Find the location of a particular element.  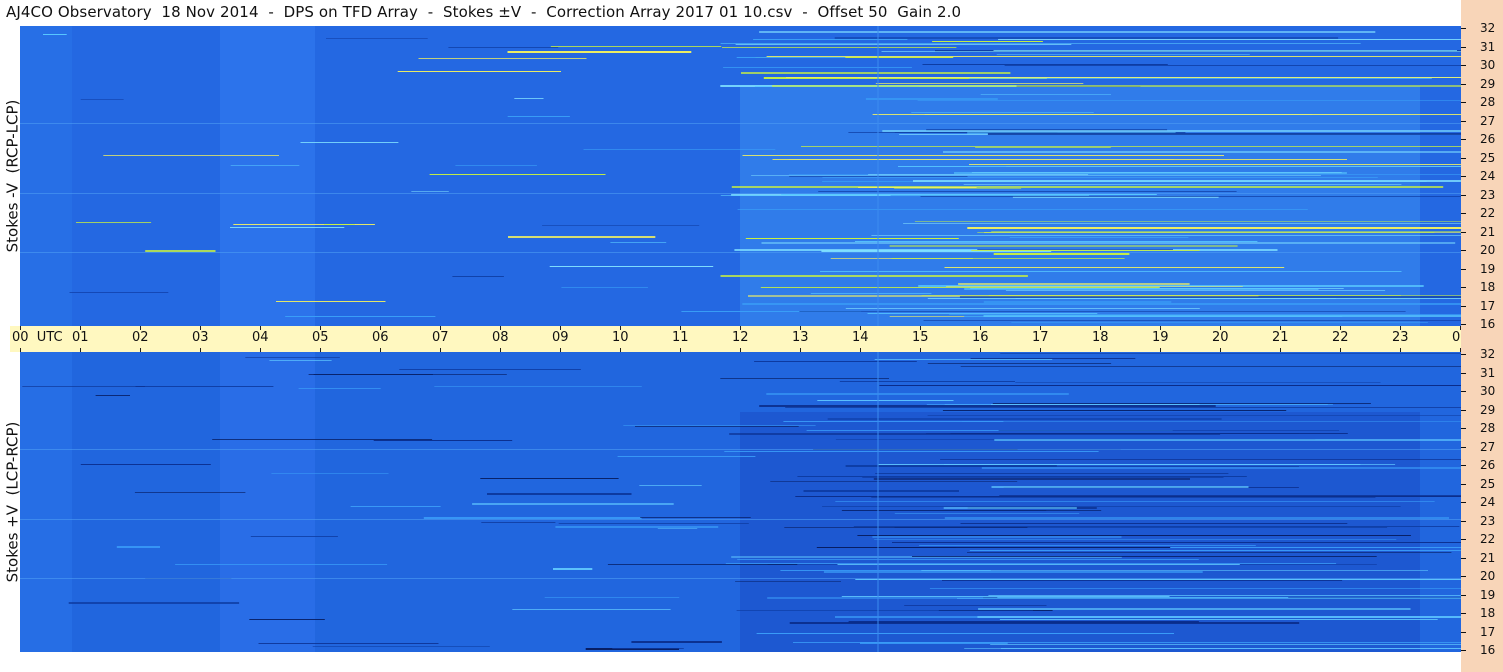

time-label: 10 is located at coordinates (620, 337).